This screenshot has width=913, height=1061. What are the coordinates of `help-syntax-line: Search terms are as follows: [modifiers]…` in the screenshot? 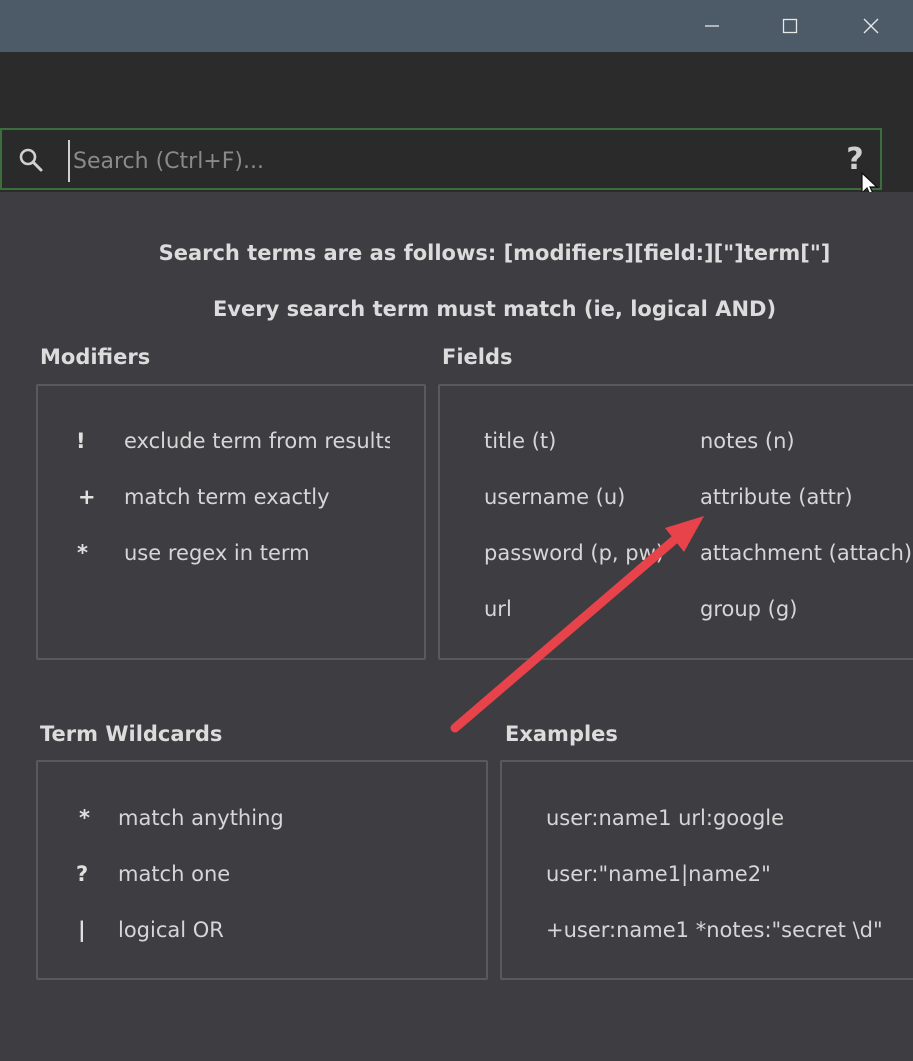 It's located at (494, 253).